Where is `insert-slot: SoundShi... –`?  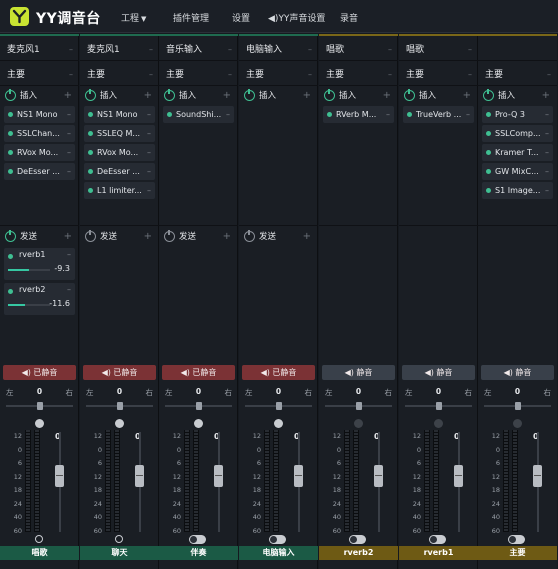
insert-slot: SoundShi... – is located at coordinates (198, 114).